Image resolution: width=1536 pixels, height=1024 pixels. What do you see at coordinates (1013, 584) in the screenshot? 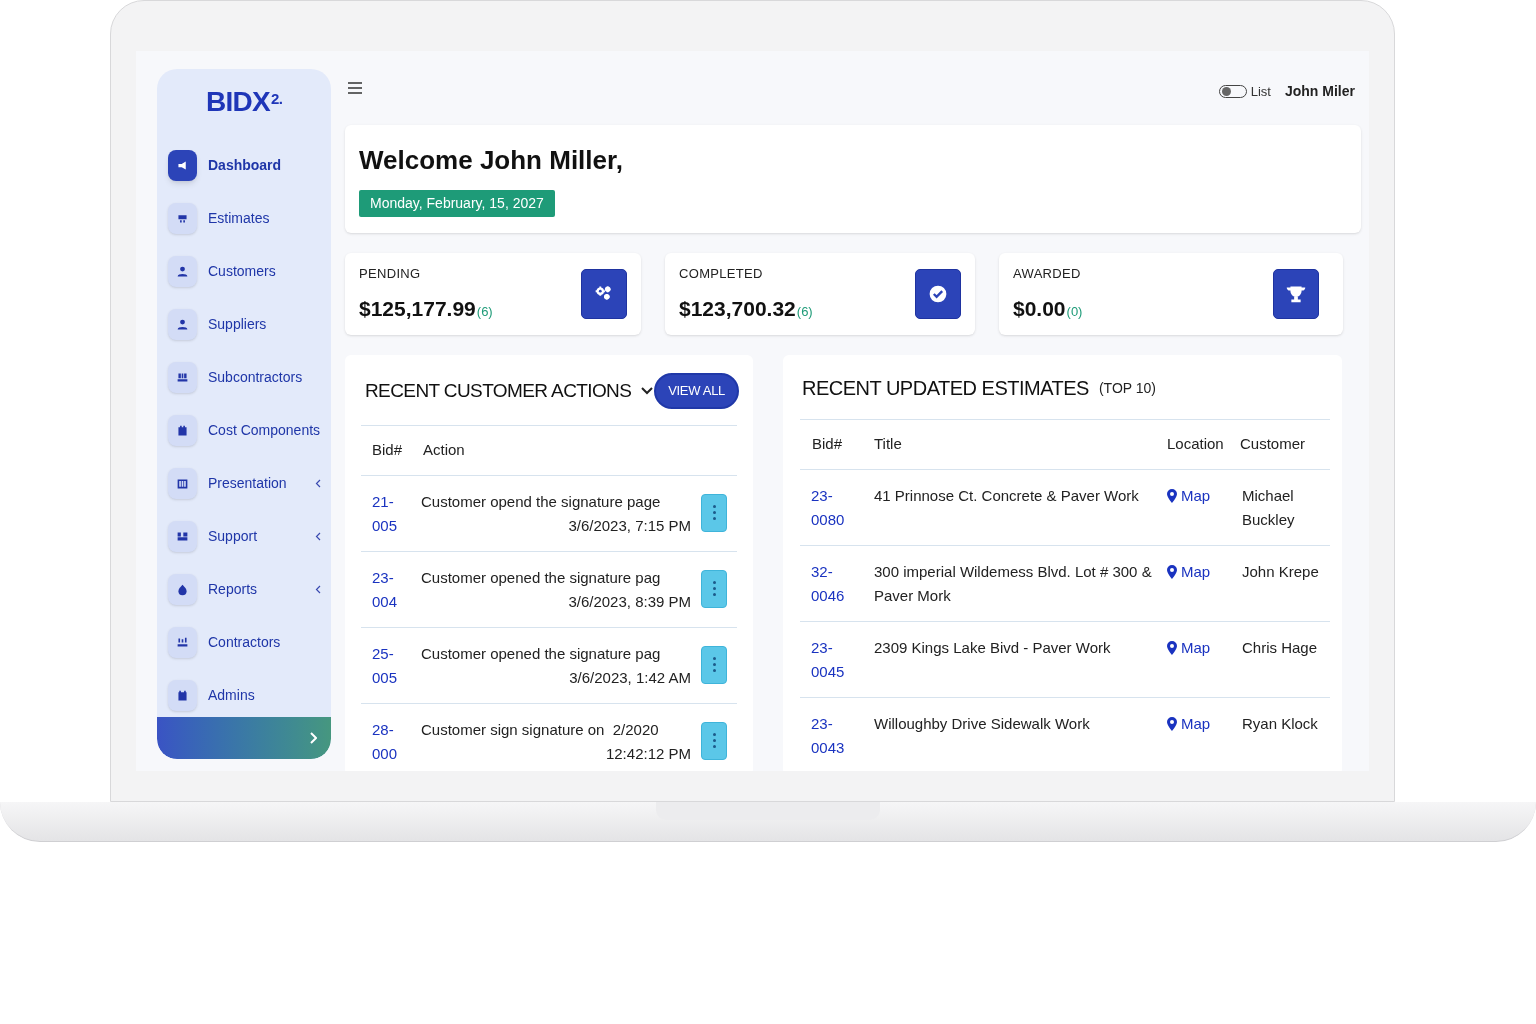
I see `estimate-title: 300 imperial Wildemess Blvd. Lot # 300 & Paver Mork` at bounding box center [1013, 584].